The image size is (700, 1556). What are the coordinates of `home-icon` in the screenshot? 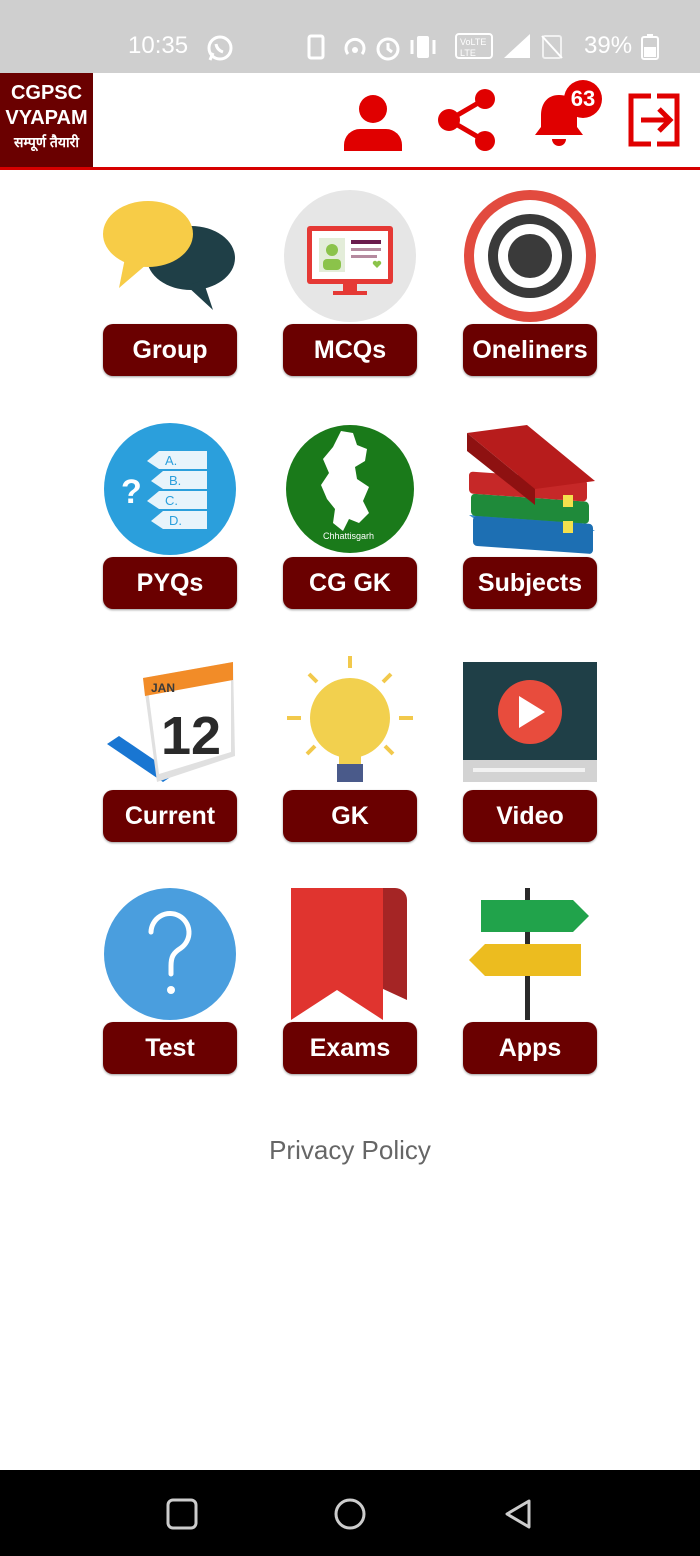 It's located at (350, 1514).